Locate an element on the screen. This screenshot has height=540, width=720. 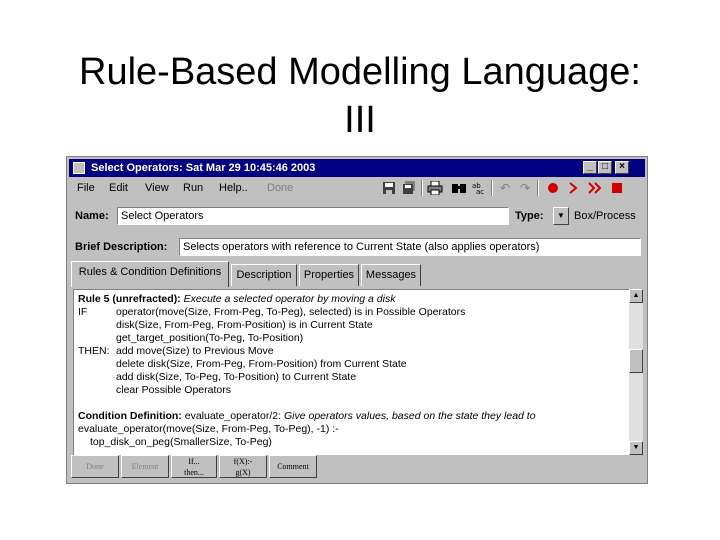
tab-properties: Properties is located at coordinates (329, 275).